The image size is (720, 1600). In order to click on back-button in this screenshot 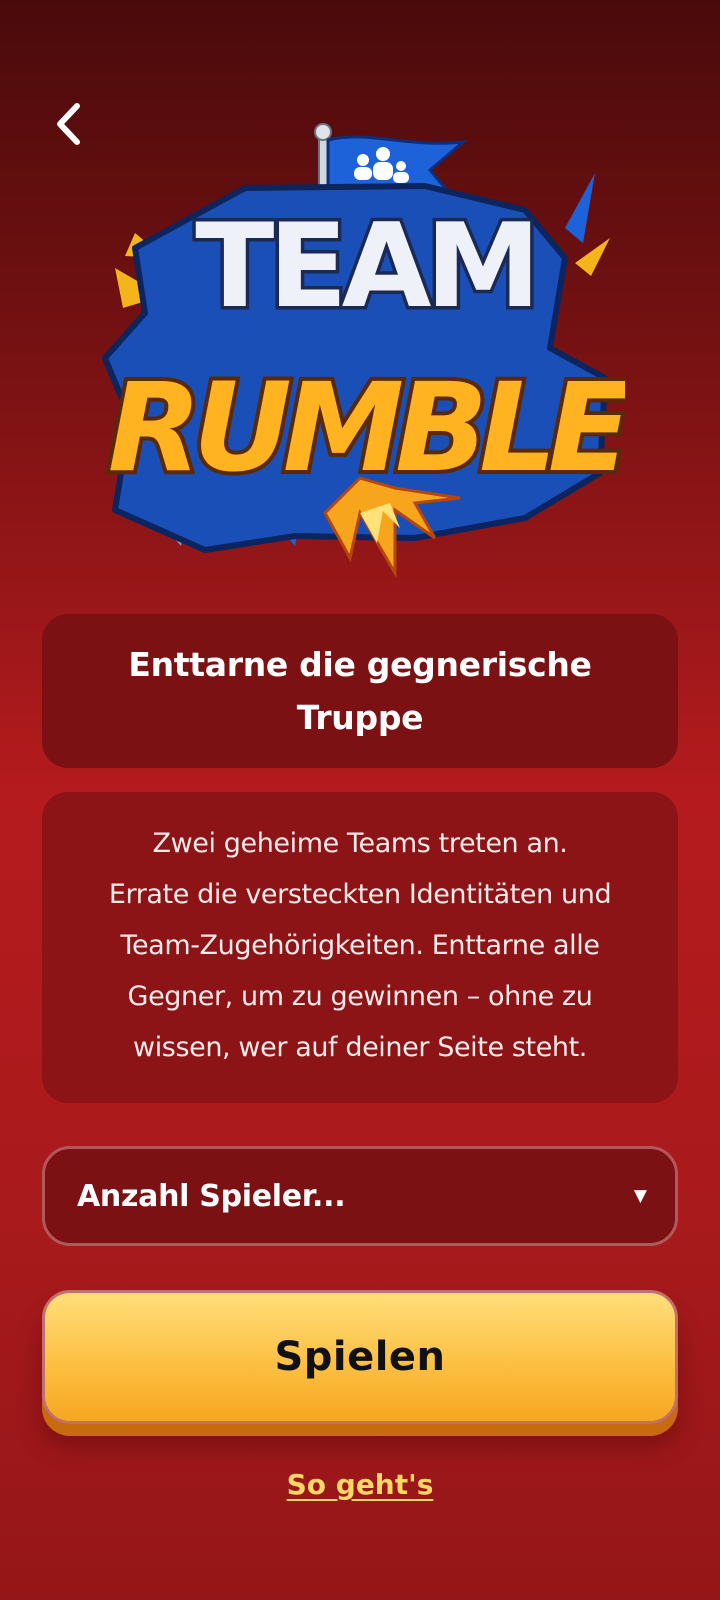, I will do `click(68, 126)`.